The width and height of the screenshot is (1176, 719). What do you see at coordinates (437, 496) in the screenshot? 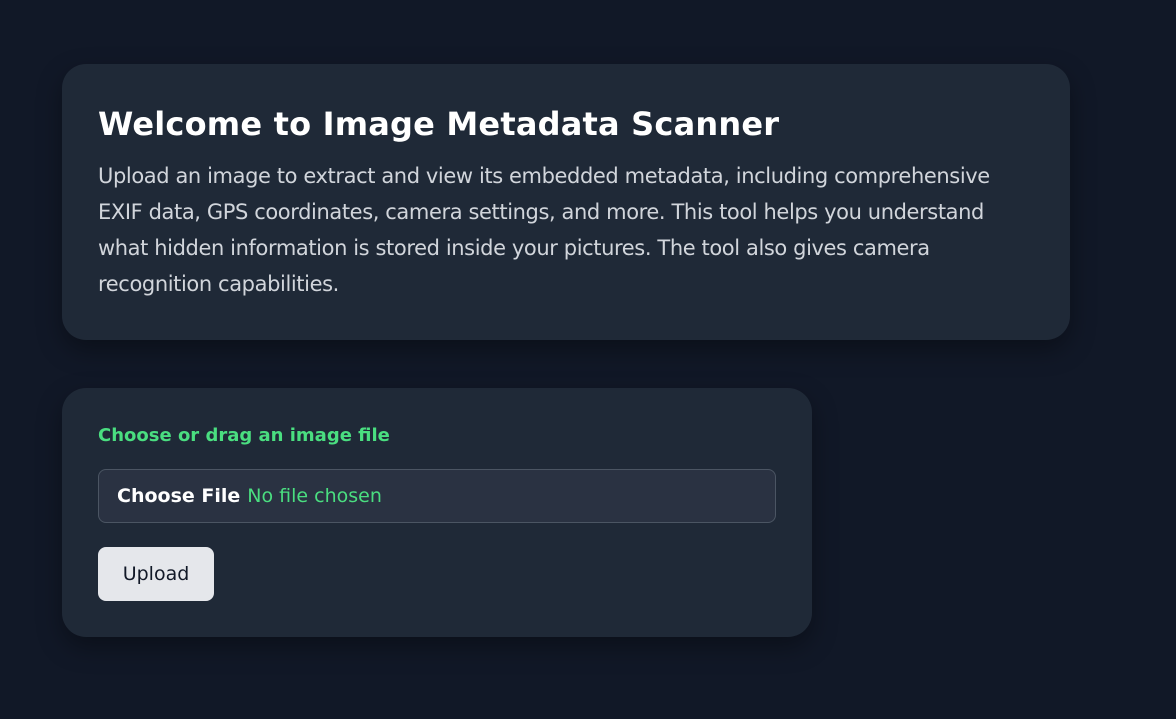
I see `file-input: Choose File No file chosen` at bounding box center [437, 496].